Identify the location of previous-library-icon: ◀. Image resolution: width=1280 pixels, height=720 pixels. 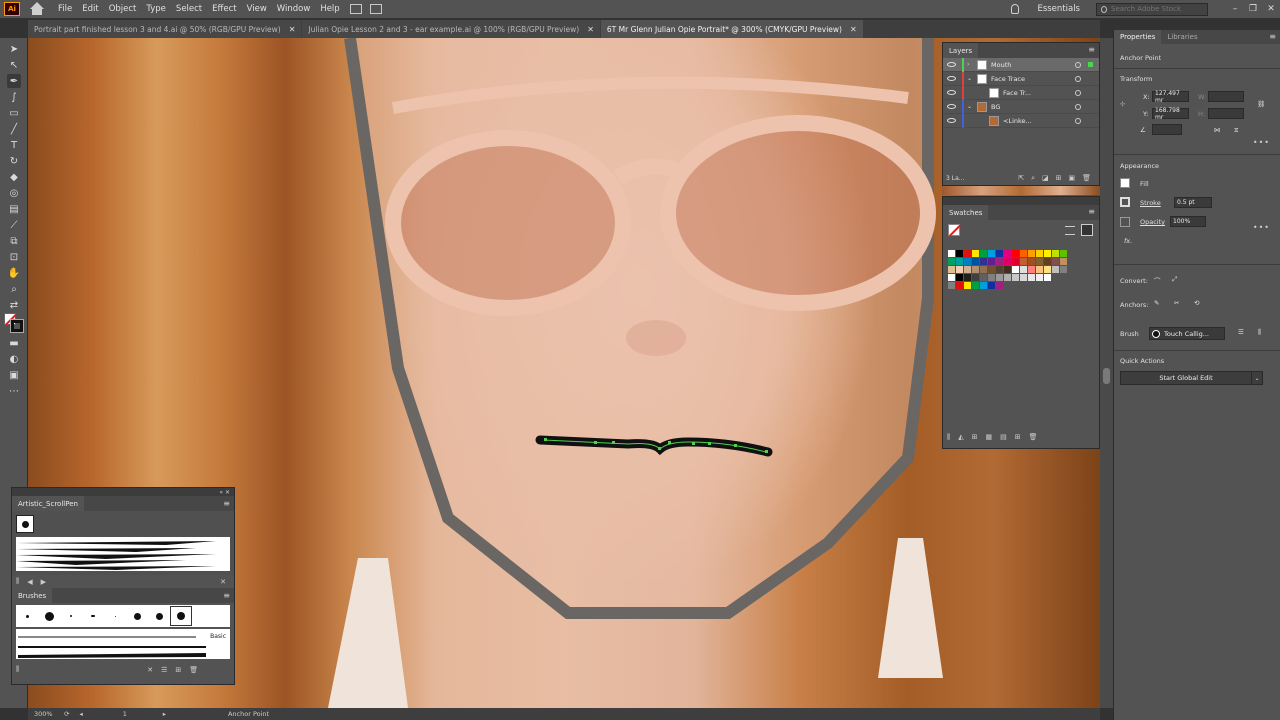
(29, 582).